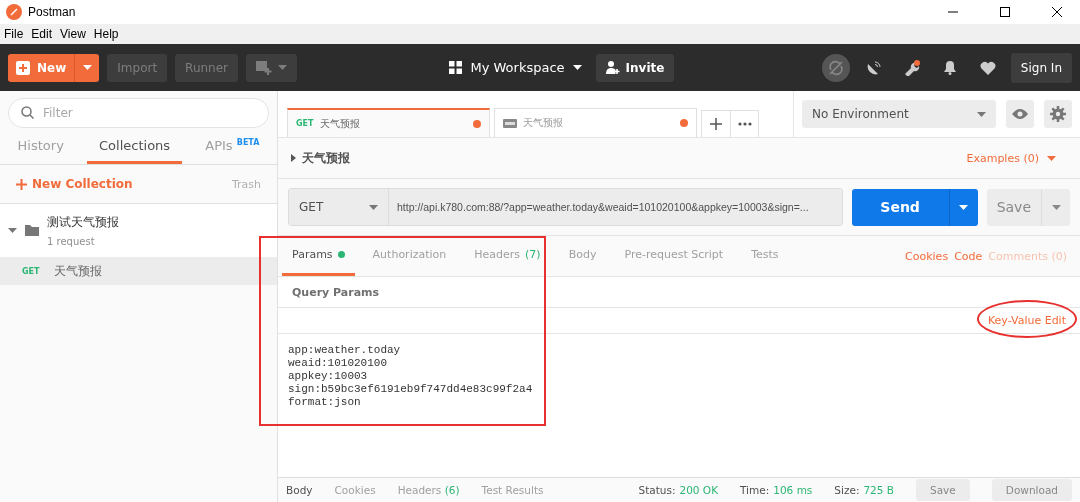 Image resolution: width=1080 pixels, height=502 pixels. What do you see at coordinates (388, 122) in the screenshot?
I see `request-tab: GET 天气预报` at bounding box center [388, 122].